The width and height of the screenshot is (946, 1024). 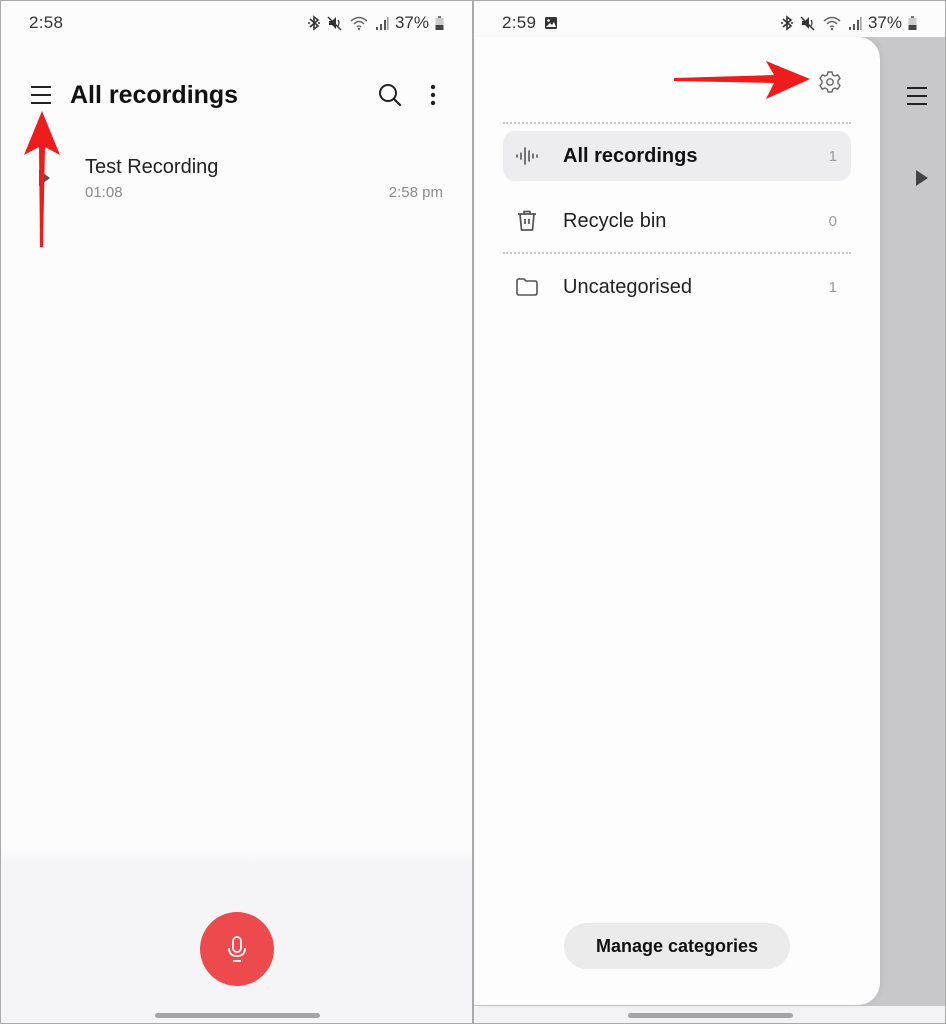 I want to click on drawer-item-label: Uncategorised, so click(x=627, y=286).